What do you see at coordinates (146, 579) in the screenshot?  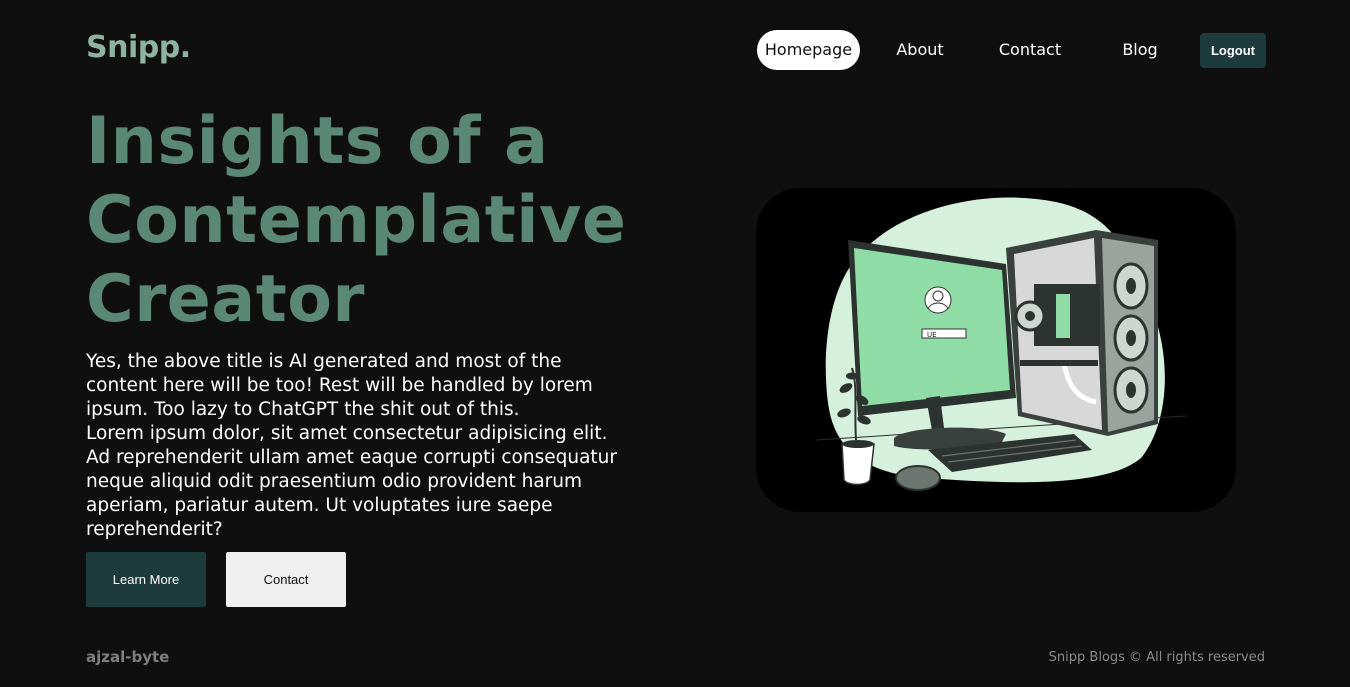 I see `learn-more-button: Learn More` at bounding box center [146, 579].